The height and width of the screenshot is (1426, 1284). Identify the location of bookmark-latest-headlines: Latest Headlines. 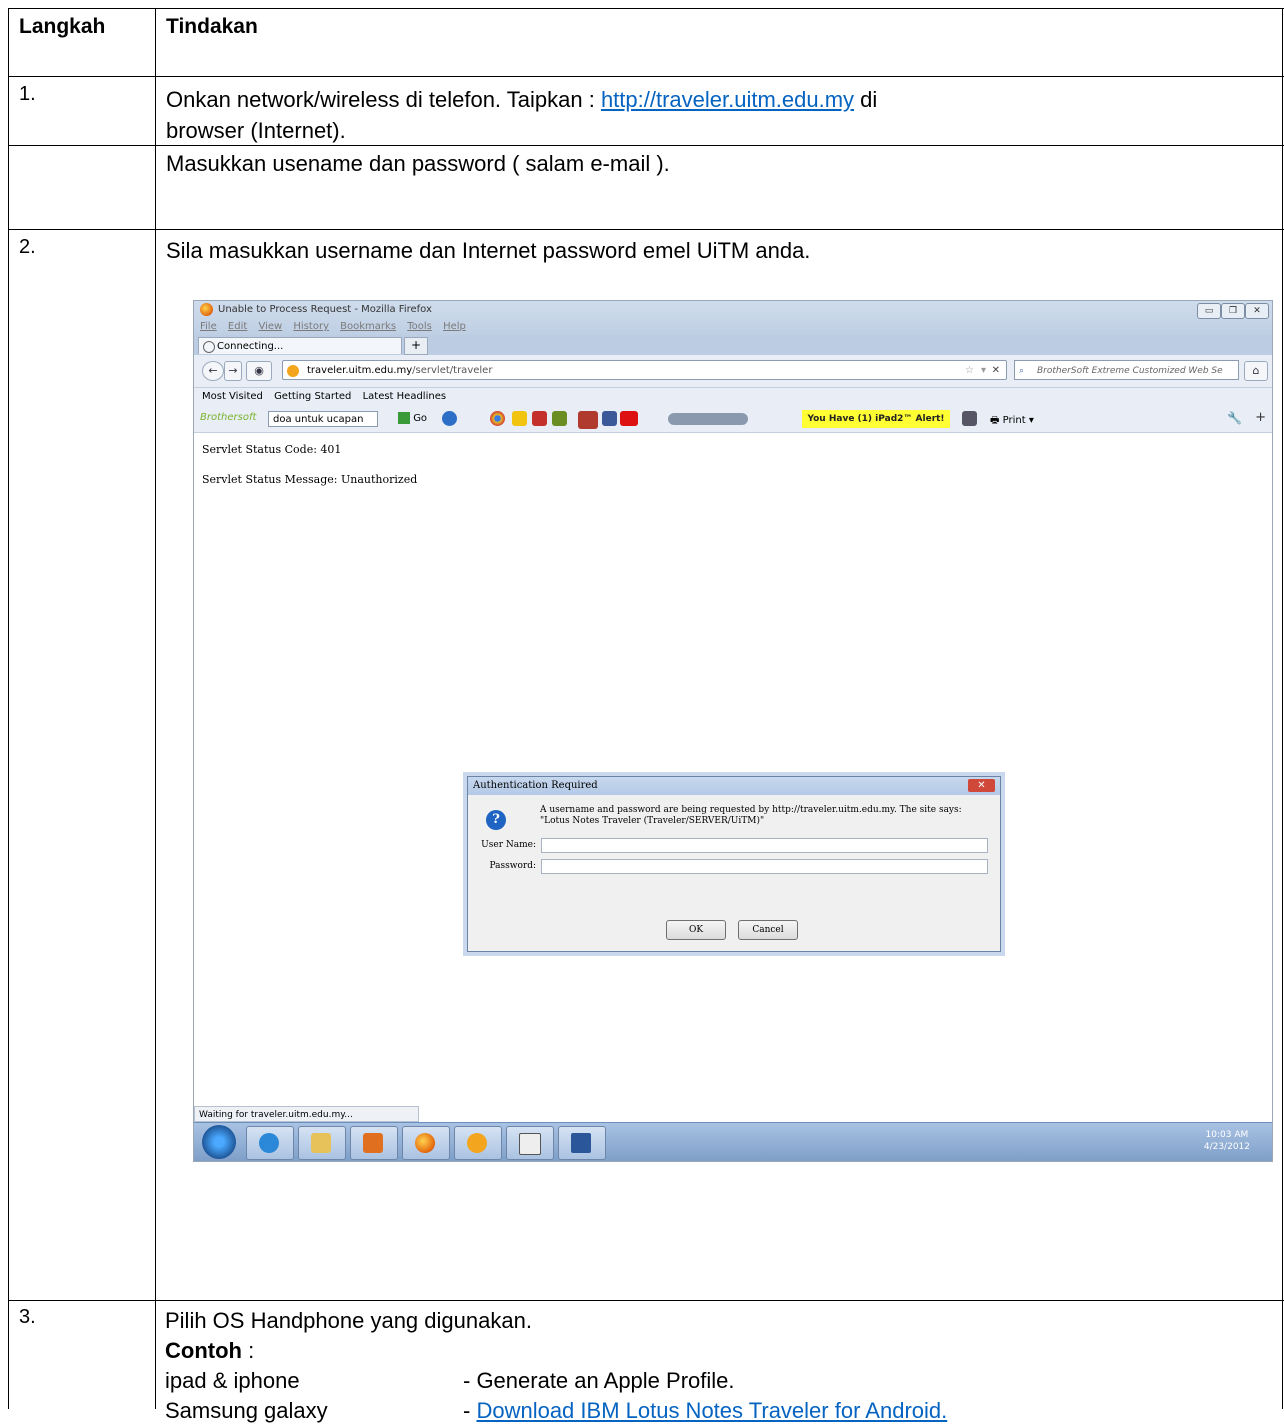
(405, 396).